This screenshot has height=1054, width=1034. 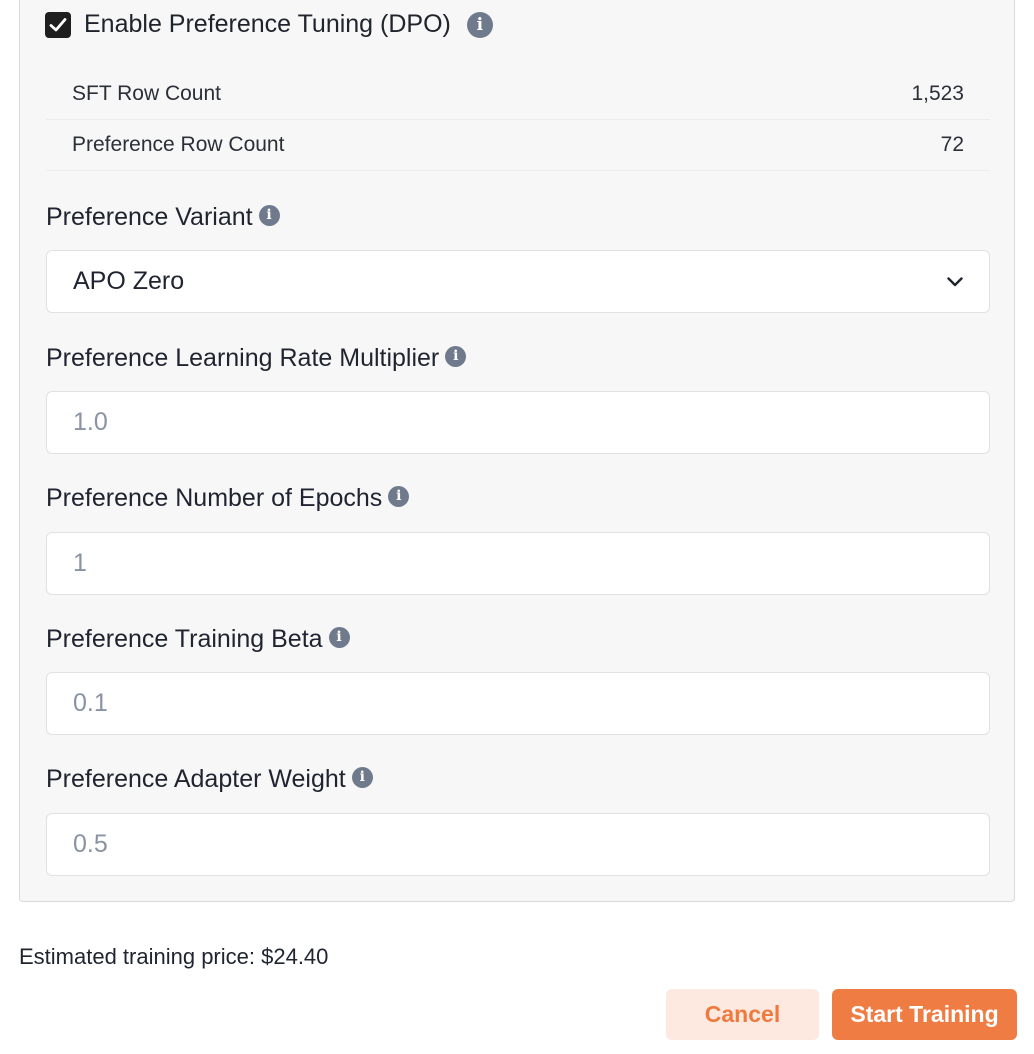 What do you see at coordinates (518, 94) in the screenshot?
I see `stat-row-sft: SFT Row Count 1,523` at bounding box center [518, 94].